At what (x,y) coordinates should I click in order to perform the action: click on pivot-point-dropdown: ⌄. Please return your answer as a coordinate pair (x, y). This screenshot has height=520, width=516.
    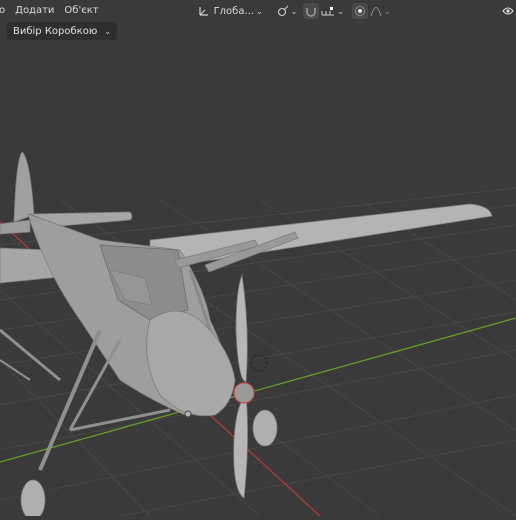
    Looking at the image, I should click on (287, 11).